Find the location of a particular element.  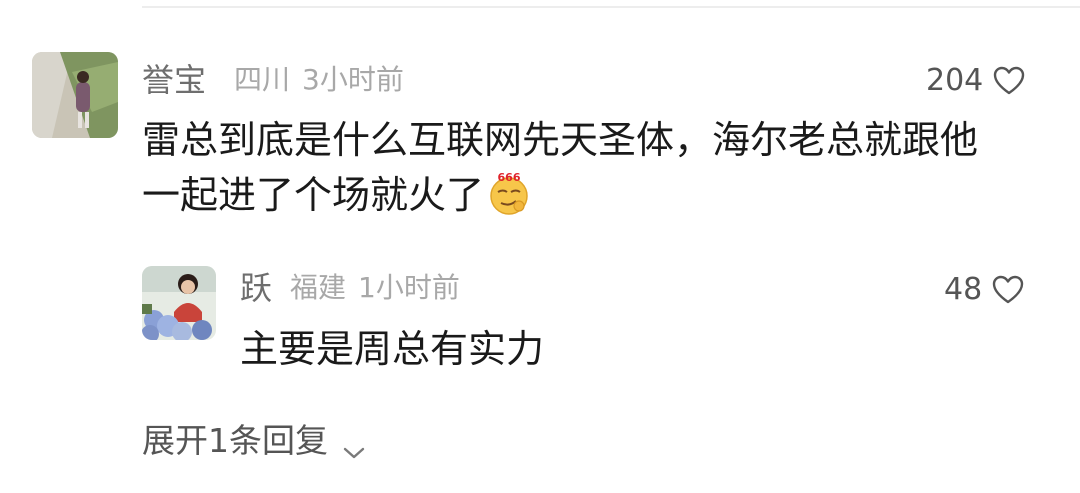

comment-like-button: 204 is located at coordinates (975, 81).